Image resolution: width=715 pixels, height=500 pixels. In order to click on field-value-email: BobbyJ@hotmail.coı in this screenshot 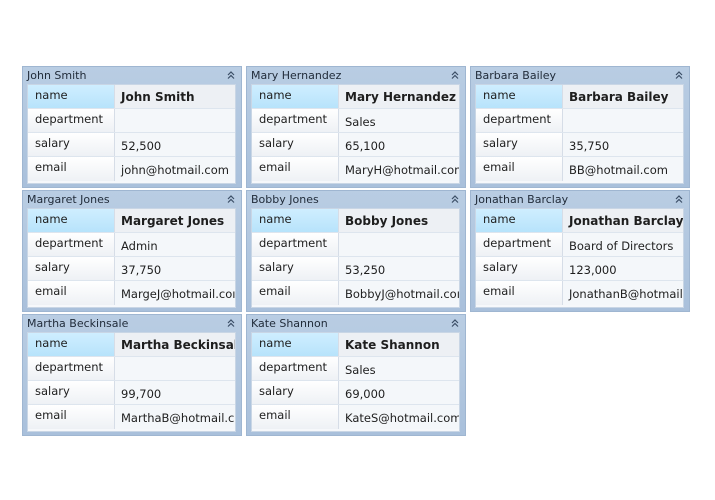, I will do `click(399, 293)`.